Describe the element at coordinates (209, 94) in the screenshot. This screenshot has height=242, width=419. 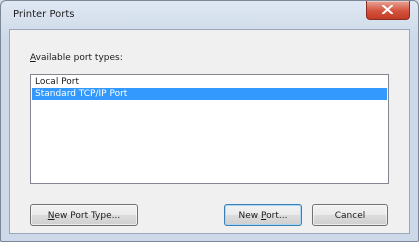
I see `list-item-standard-tcpip-port: Standard TCP/IP Port` at that location.